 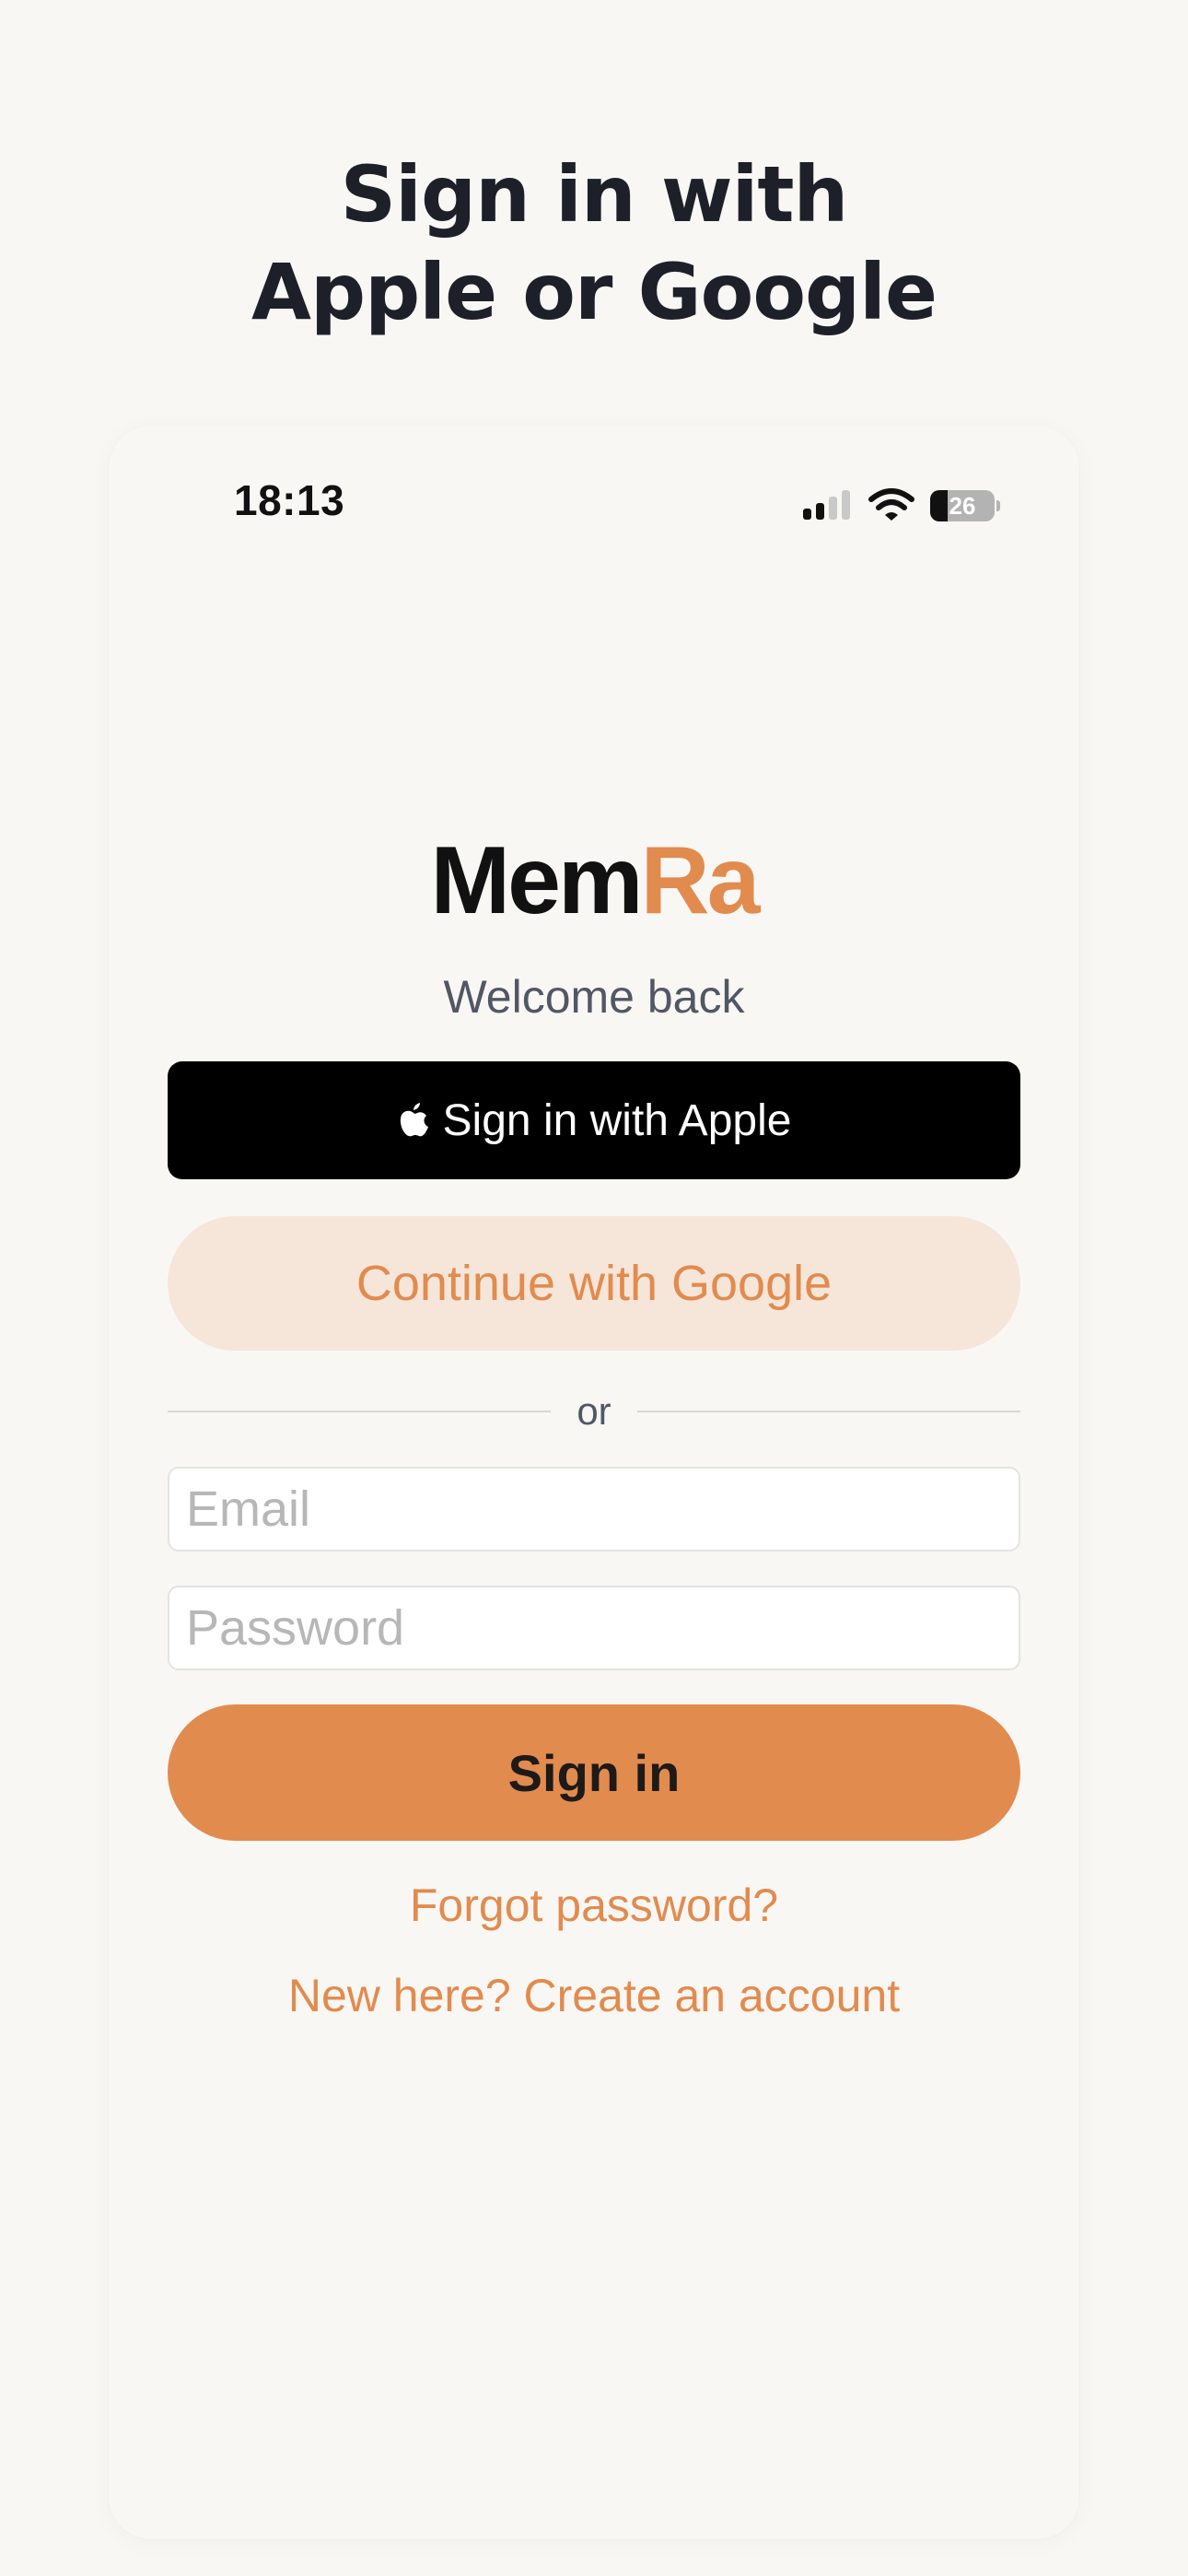 I want to click on apple-button-label: Sign in with Apple, so click(x=617, y=1120).